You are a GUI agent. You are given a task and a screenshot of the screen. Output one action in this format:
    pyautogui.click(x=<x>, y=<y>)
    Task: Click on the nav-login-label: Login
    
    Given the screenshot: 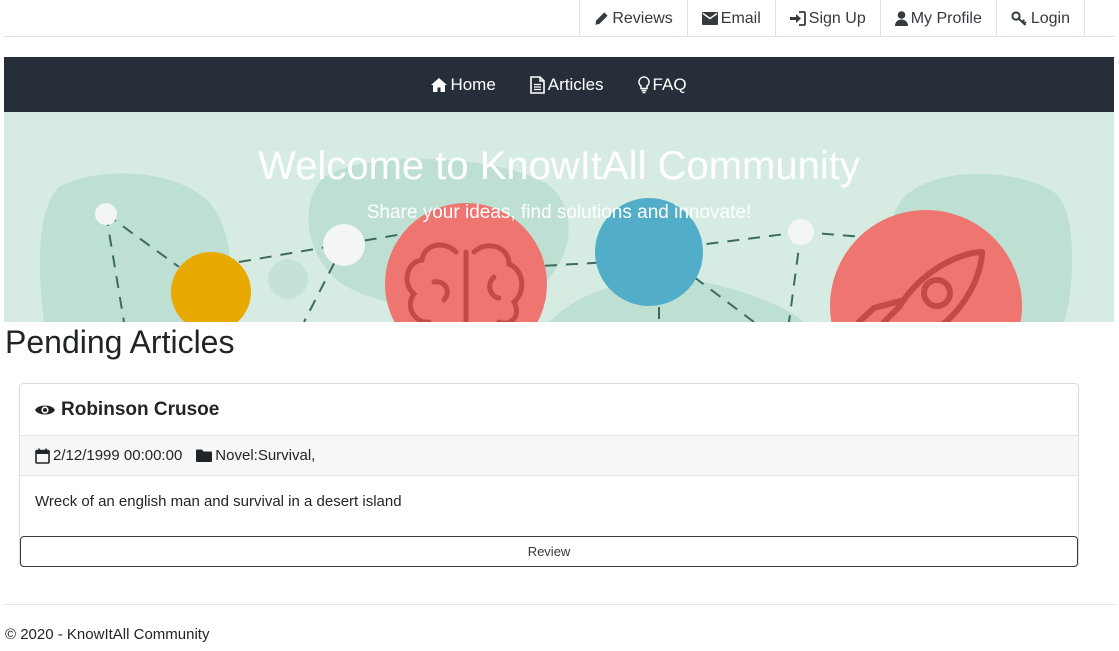 What is the action you would take?
    pyautogui.click(x=1050, y=18)
    